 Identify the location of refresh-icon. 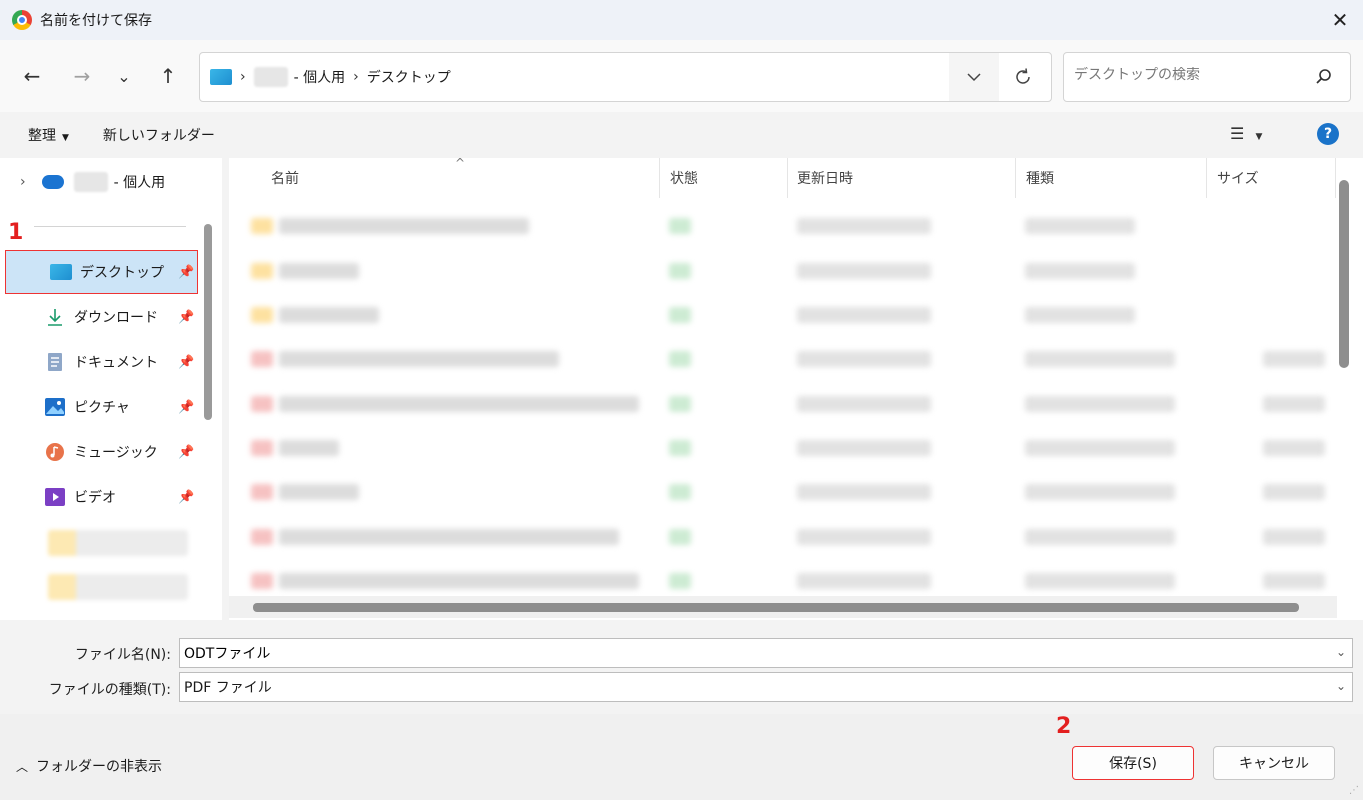
(1023, 76).